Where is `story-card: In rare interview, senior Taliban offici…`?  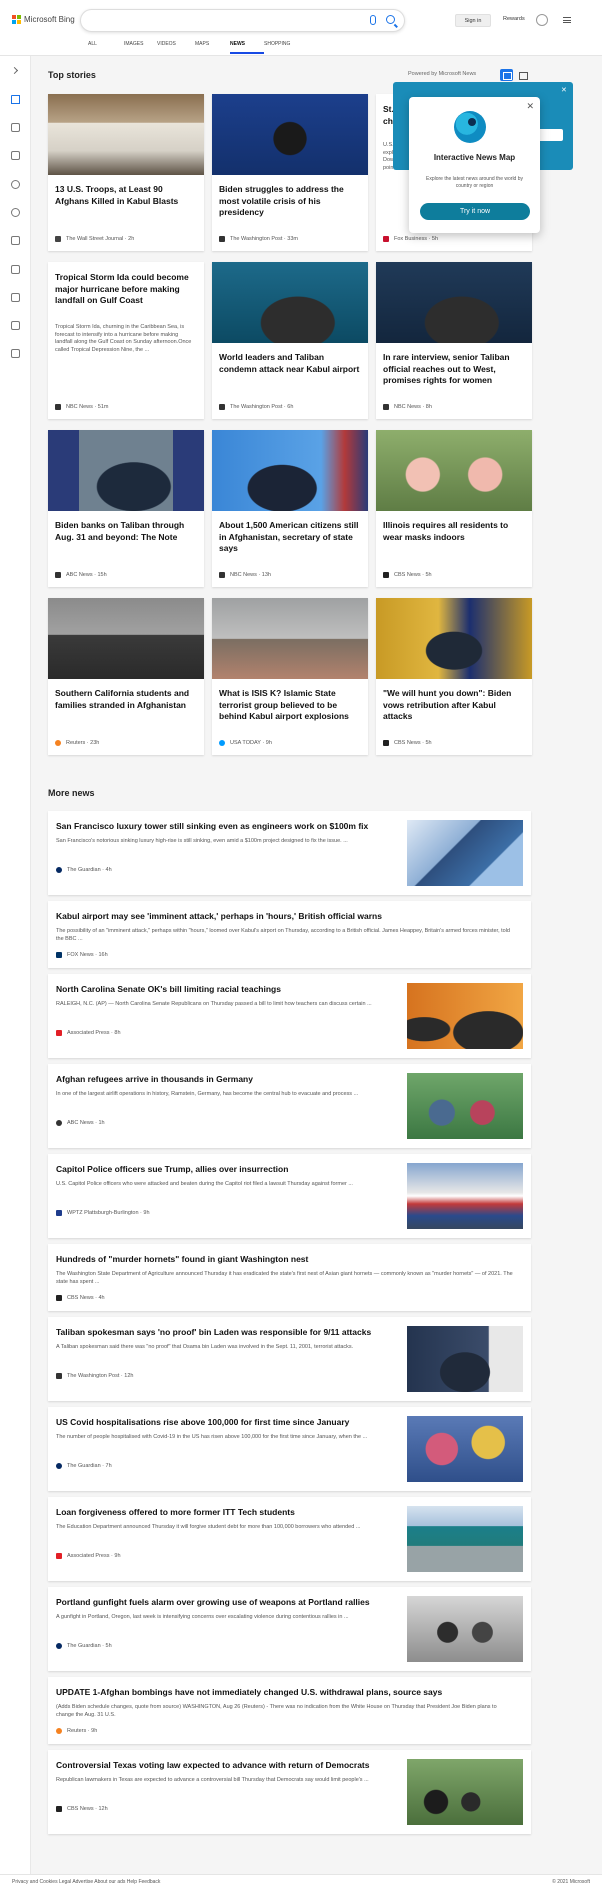 story-card: In rare interview, senior Taliban offici… is located at coordinates (454, 340).